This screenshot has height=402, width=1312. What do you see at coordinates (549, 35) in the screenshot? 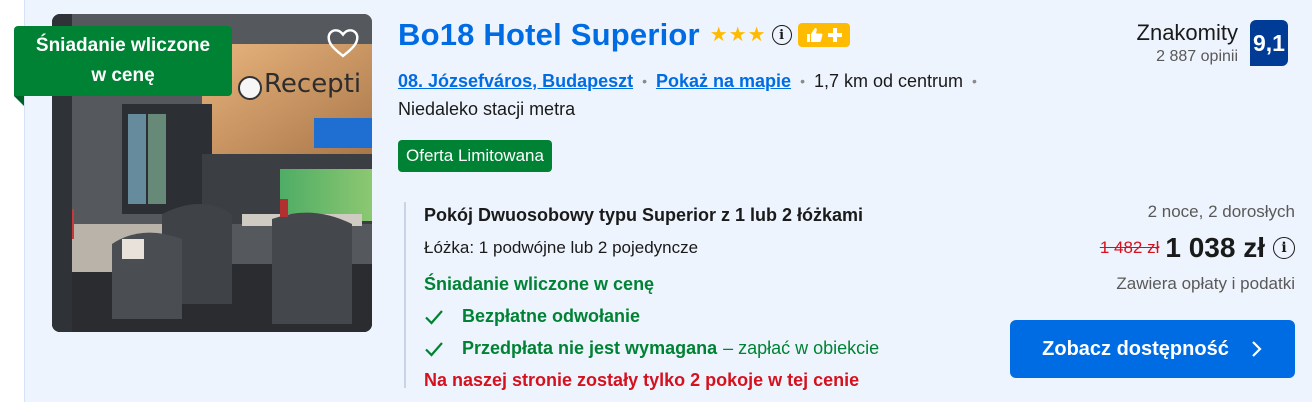
I see `hotel-name-link: Bo18 Hotel Superior` at bounding box center [549, 35].